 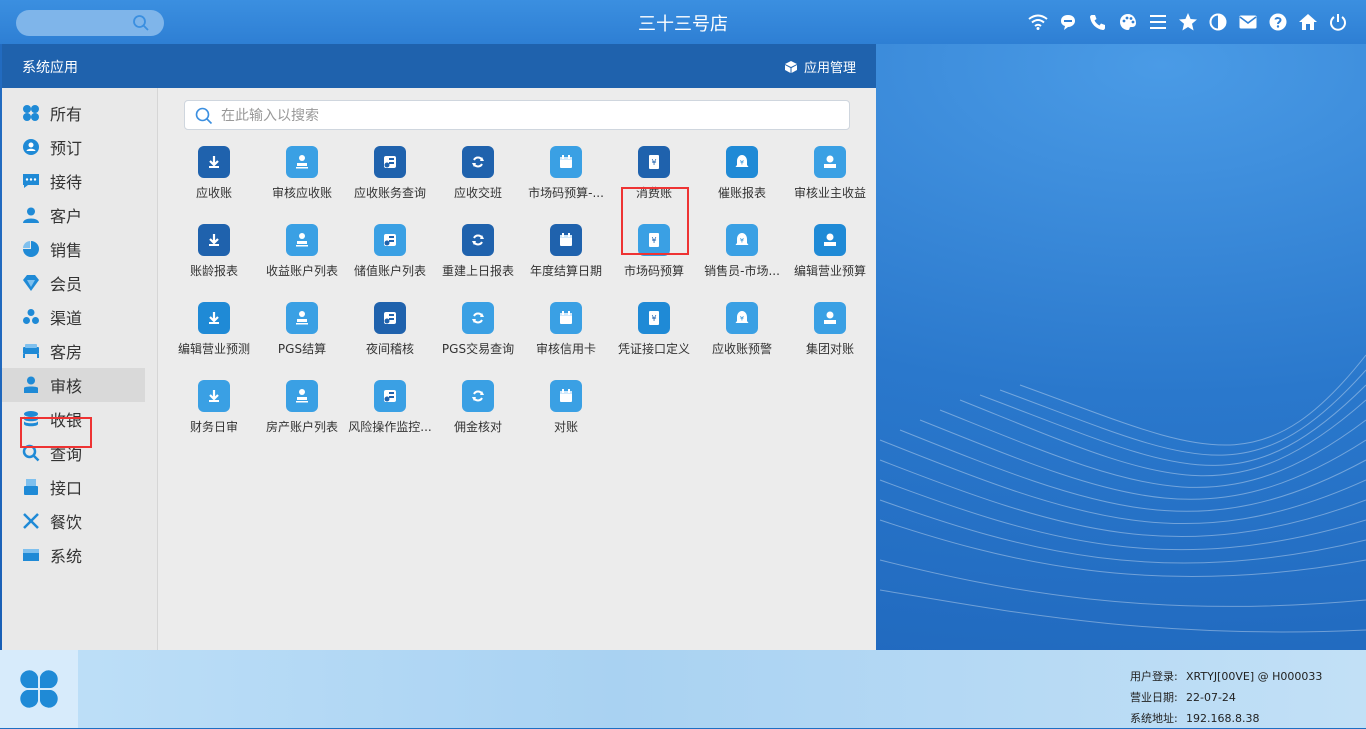 I want to click on app-tile-label: 应收交班, so click(x=477, y=193).